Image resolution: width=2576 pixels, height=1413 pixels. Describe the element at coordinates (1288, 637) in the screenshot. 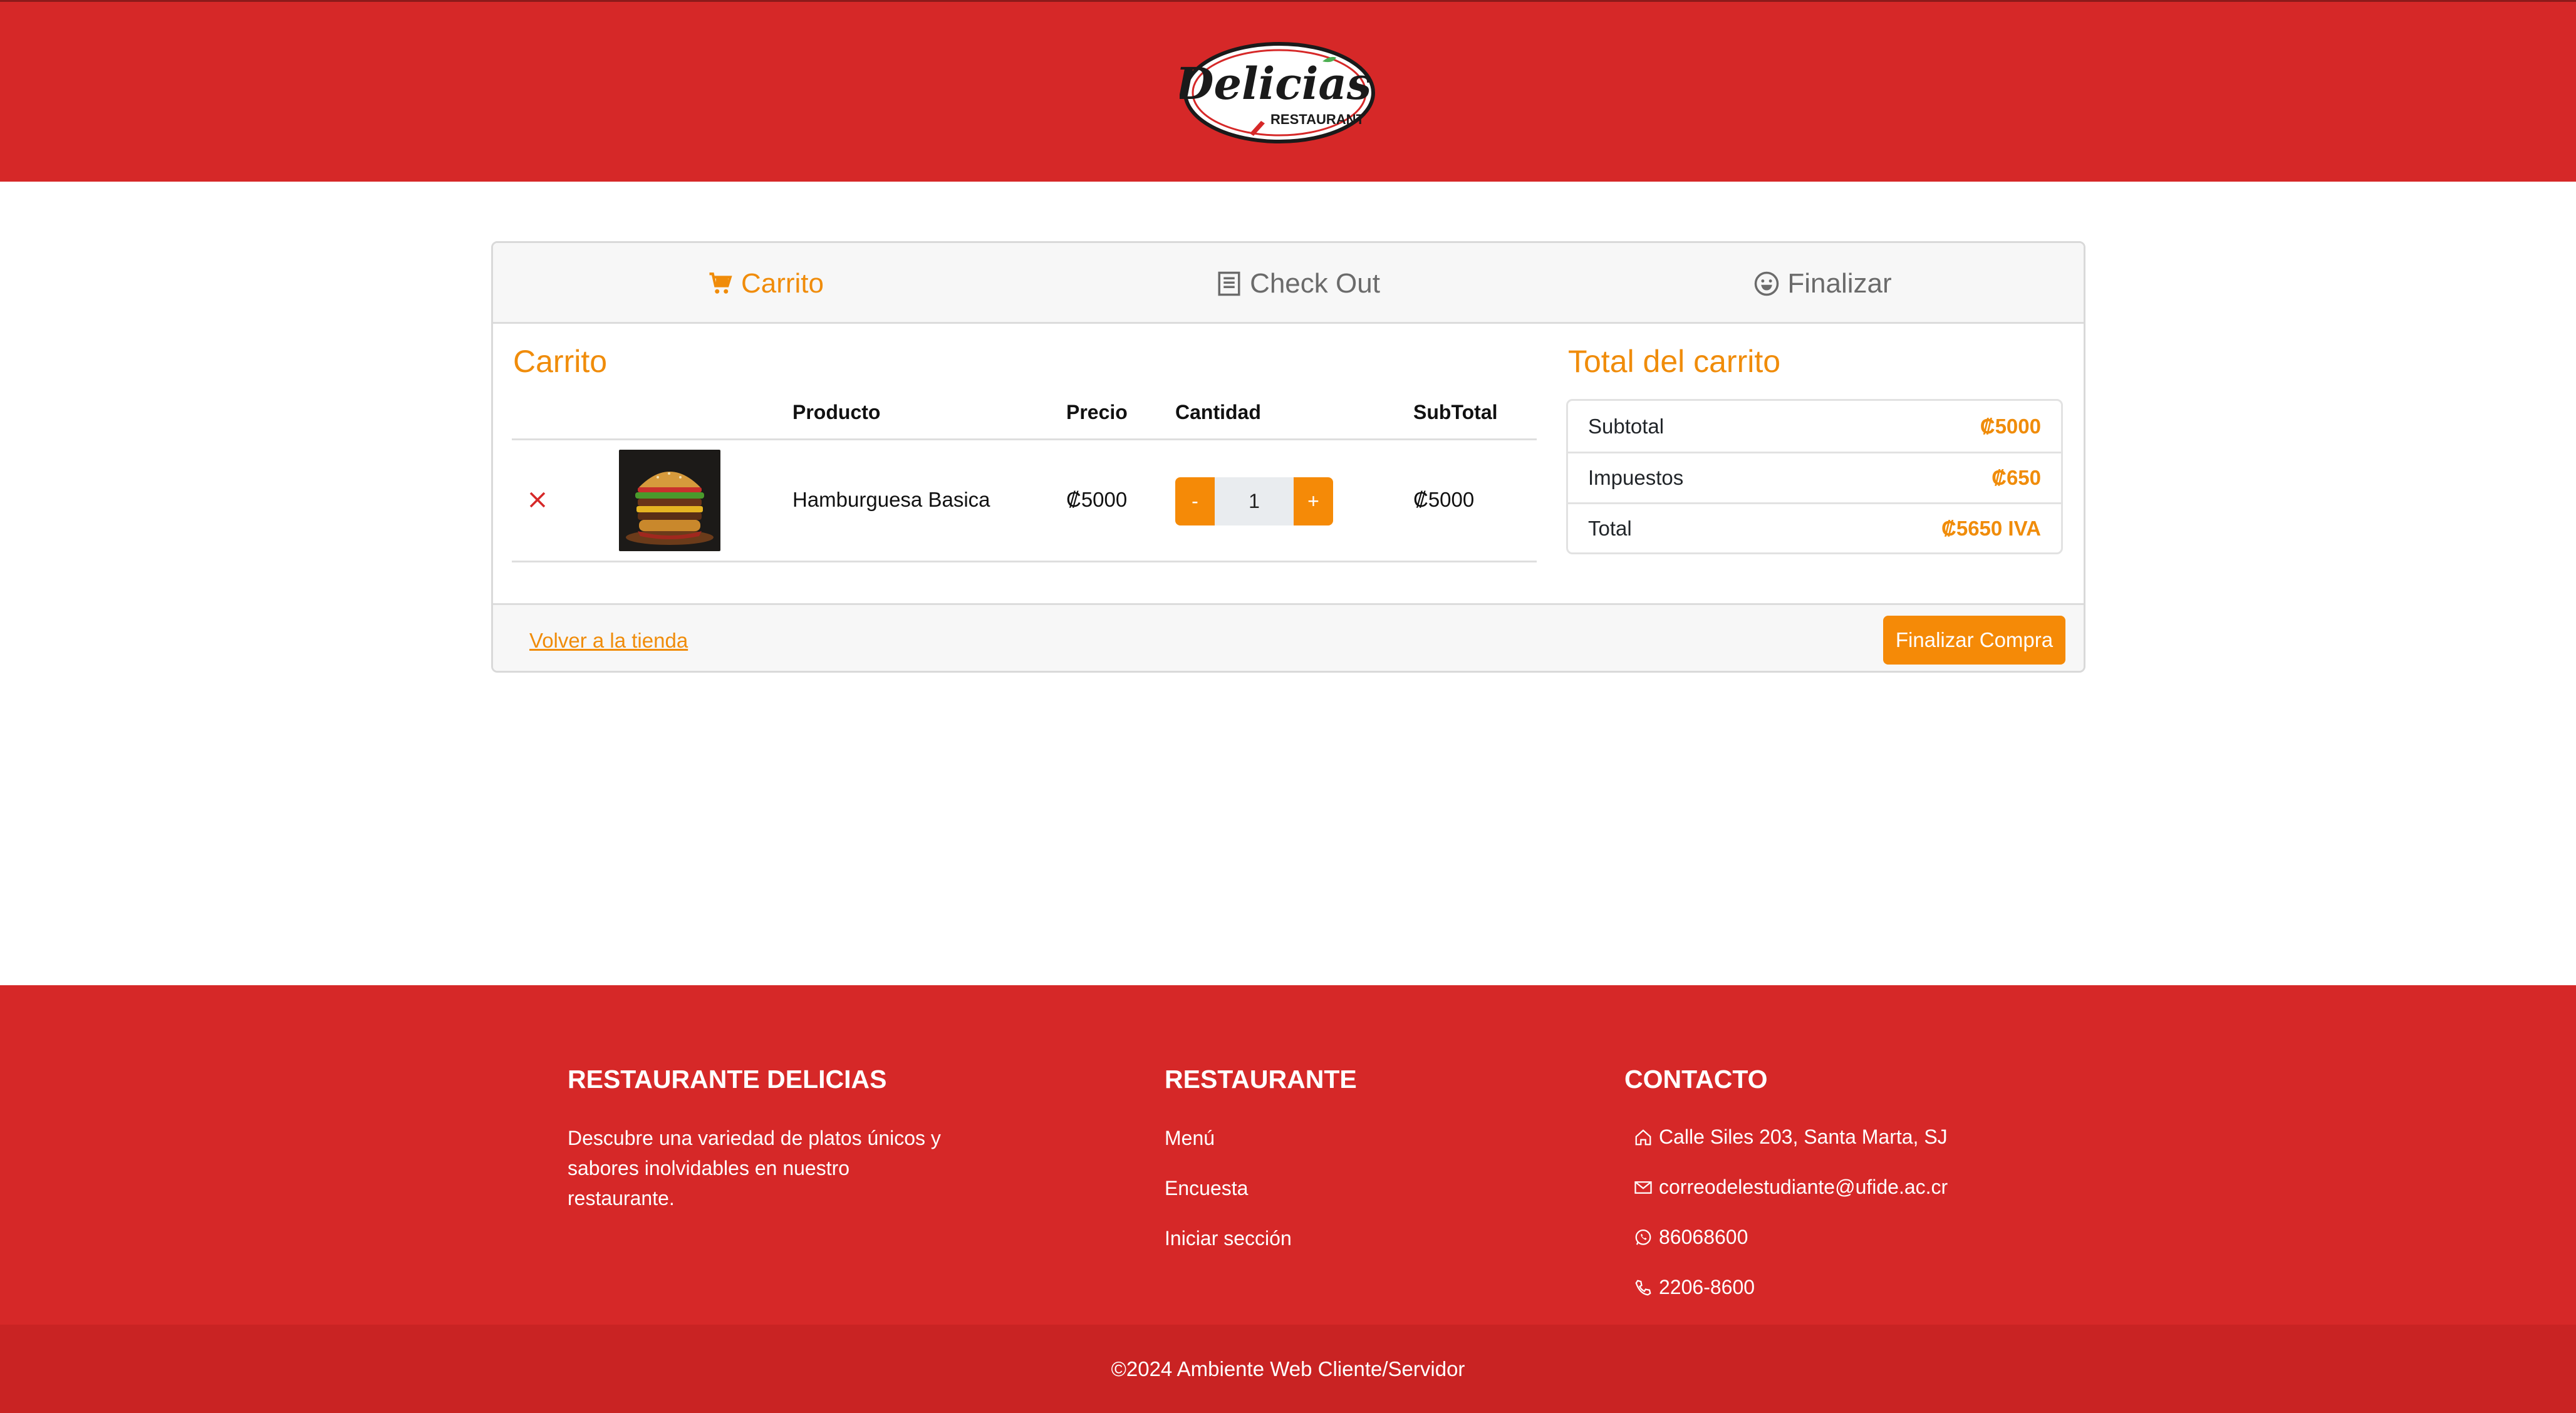

I see `card-footer: Volver a la tienda Finalizar Compra` at that location.